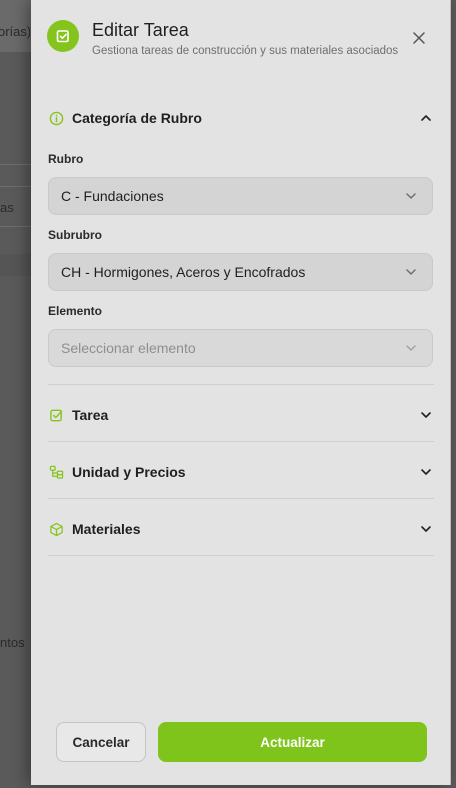  I want to click on section-materiales-header: Materiales, so click(240, 529).